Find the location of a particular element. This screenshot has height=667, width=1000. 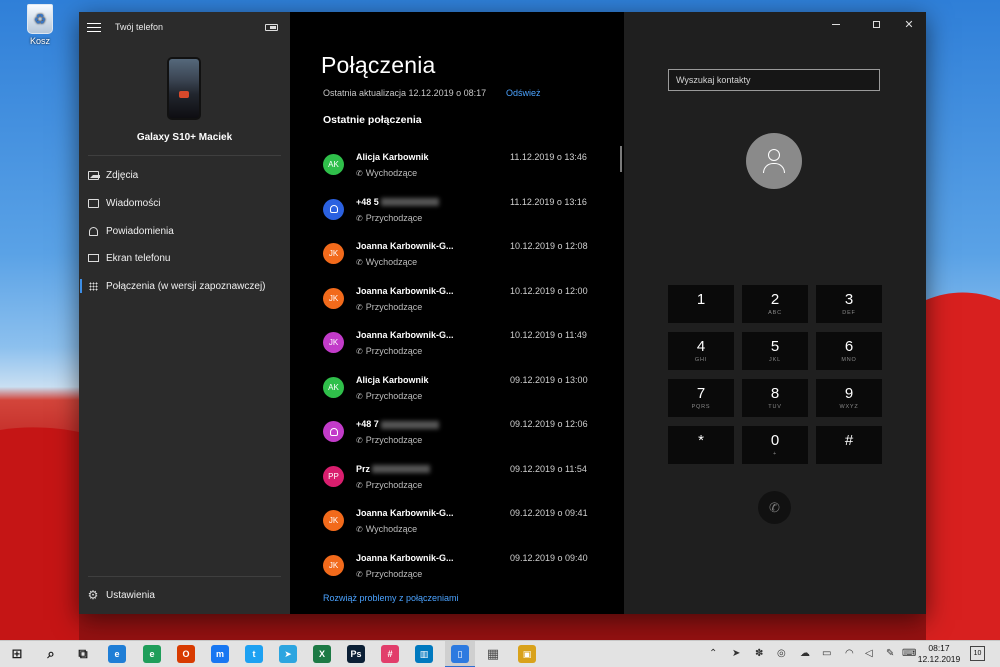

cloud-icon: ☁ is located at coordinates (805, 653).